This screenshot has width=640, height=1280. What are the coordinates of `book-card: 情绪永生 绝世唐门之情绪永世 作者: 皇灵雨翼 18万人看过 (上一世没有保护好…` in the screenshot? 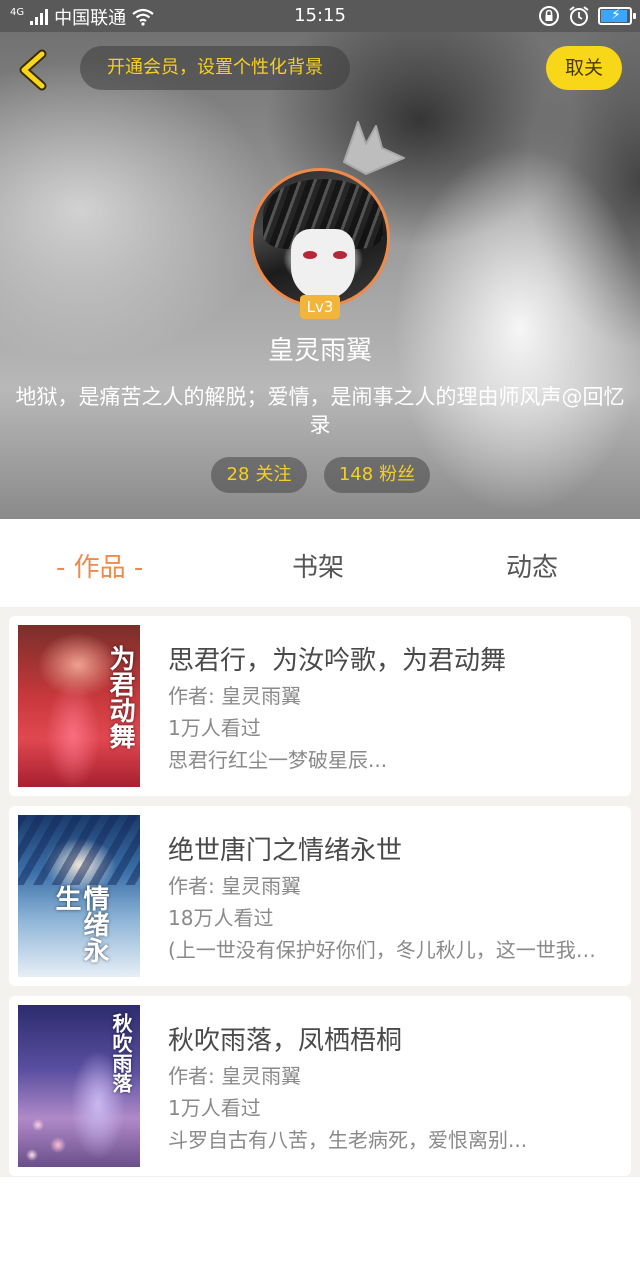 It's located at (320, 896).